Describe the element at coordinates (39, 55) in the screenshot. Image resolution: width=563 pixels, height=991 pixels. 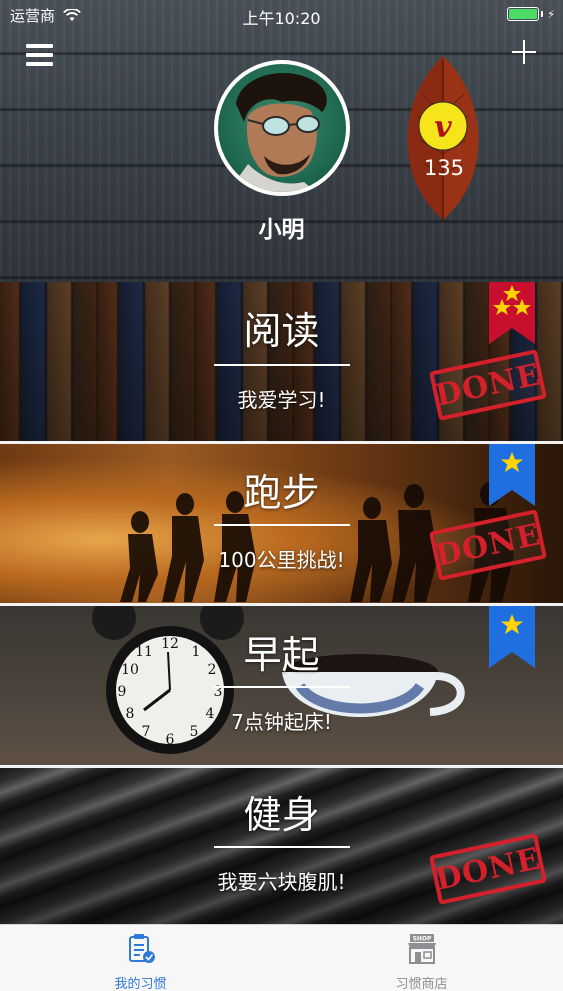
I see `hamburger-menu-icon` at that location.